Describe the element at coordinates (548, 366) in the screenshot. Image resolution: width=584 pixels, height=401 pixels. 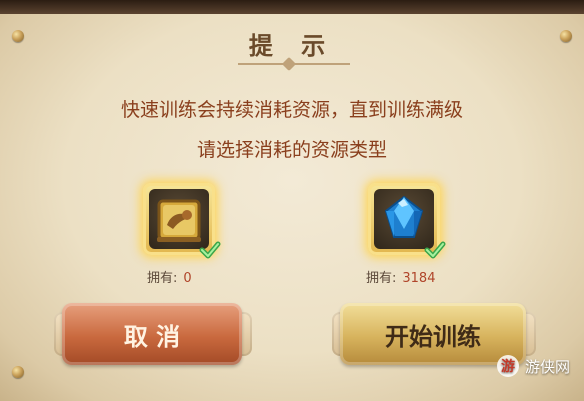
I see `watermark-text: 游侠网` at that location.